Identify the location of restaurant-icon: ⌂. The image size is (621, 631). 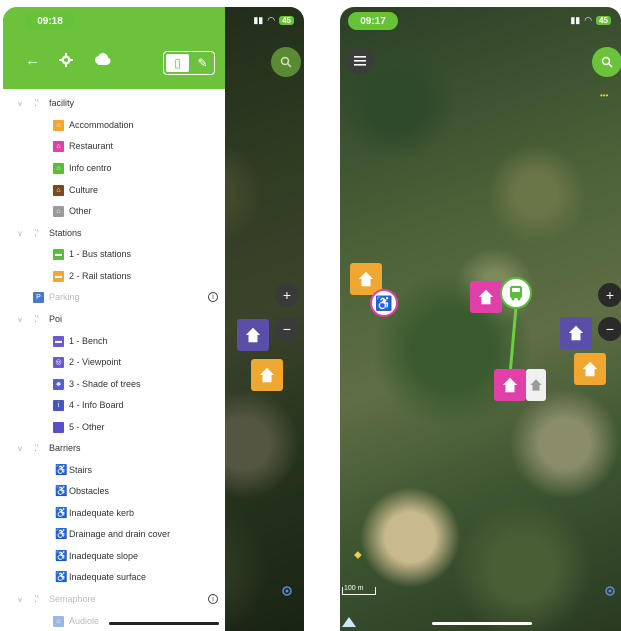
(58, 146).